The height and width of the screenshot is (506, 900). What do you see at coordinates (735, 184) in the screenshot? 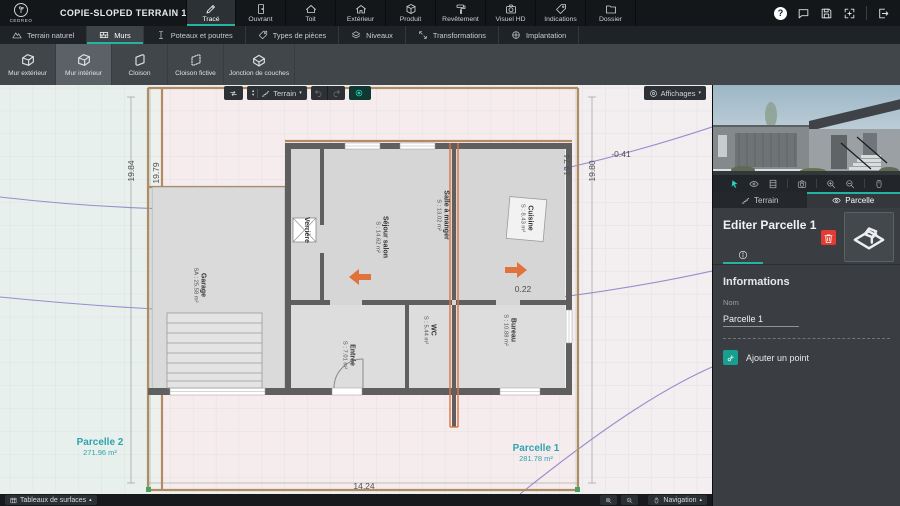
I see `cursor-icon` at bounding box center [735, 184].